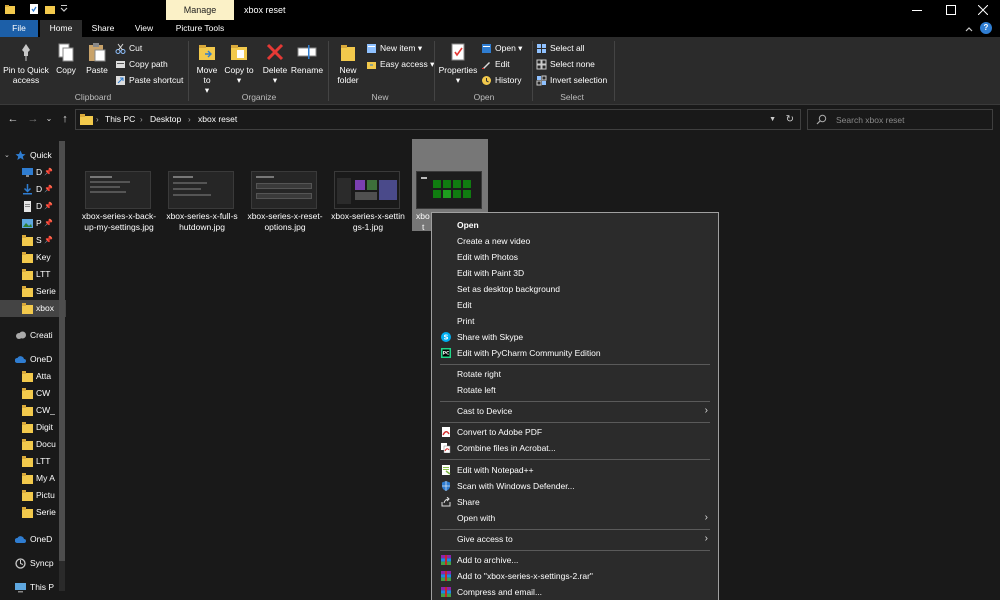 The image size is (1000, 600). Describe the element at coordinates (119, 185) in the screenshot. I see `file-item: xbox-series-x-back-up-my-settings.jpg` at that location.